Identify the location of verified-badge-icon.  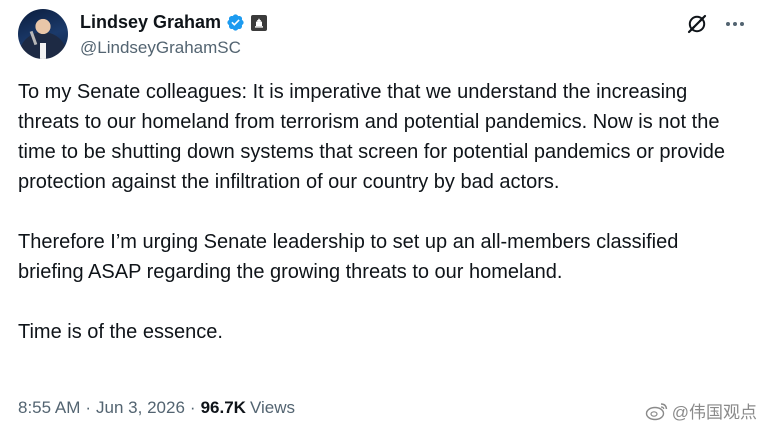
(235, 22).